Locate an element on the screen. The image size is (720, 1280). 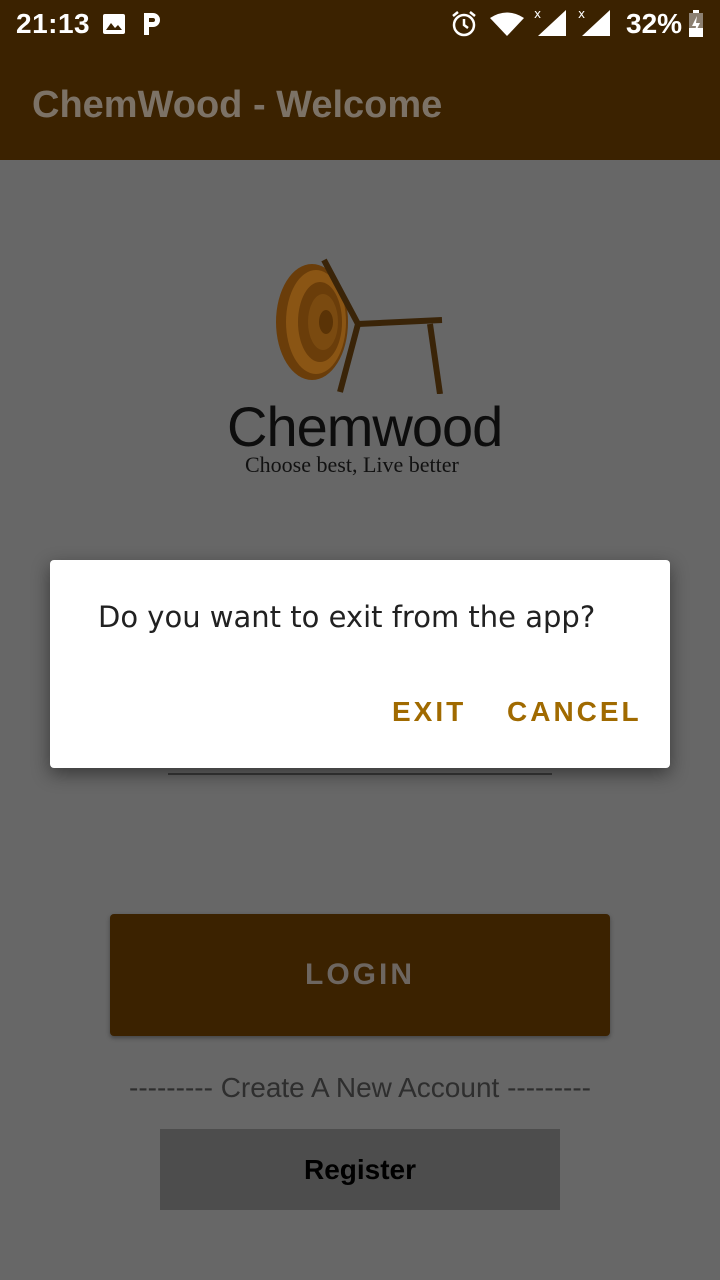
app-bar: ChemWood - Welcome is located at coordinates (360, 104).